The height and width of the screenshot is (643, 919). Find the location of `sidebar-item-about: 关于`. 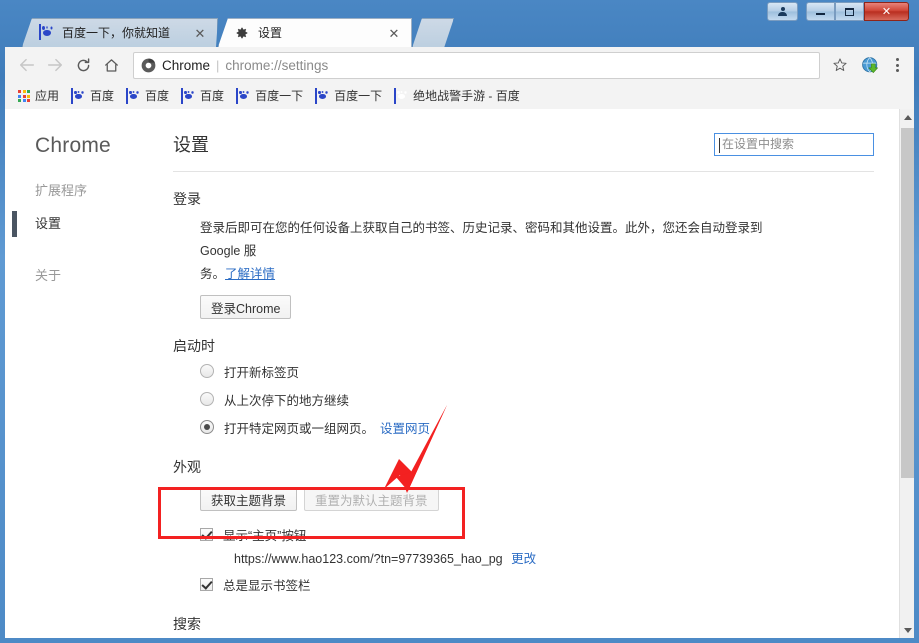

sidebar-item-about: 关于 is located at coordinates (97, 276).